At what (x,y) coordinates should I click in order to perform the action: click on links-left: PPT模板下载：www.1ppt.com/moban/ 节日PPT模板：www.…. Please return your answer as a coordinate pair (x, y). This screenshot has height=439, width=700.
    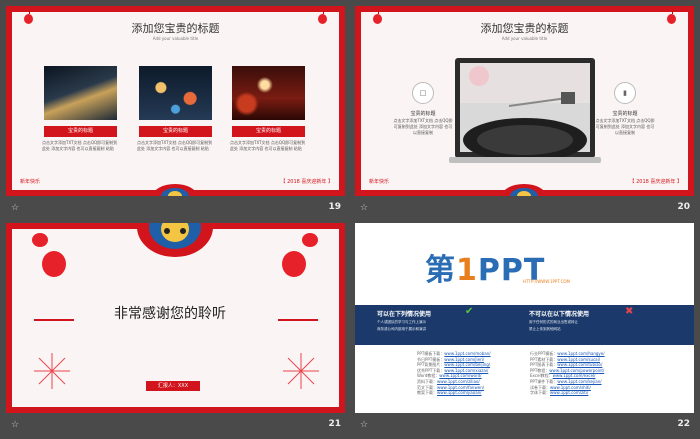
    Looking at the image, I should click on (454, 373).